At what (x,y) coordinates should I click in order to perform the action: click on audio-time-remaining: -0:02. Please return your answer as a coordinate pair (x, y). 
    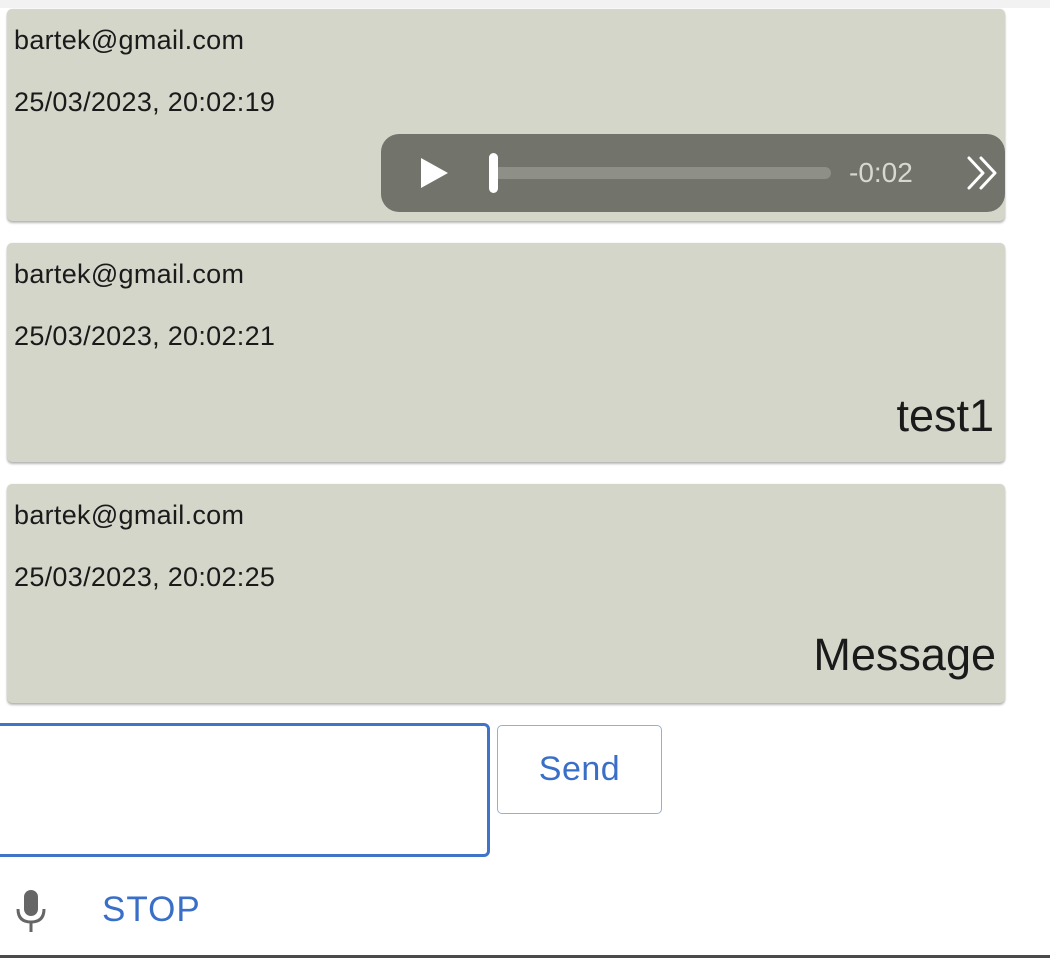
    Looking at the image, I should click on (881, 172).